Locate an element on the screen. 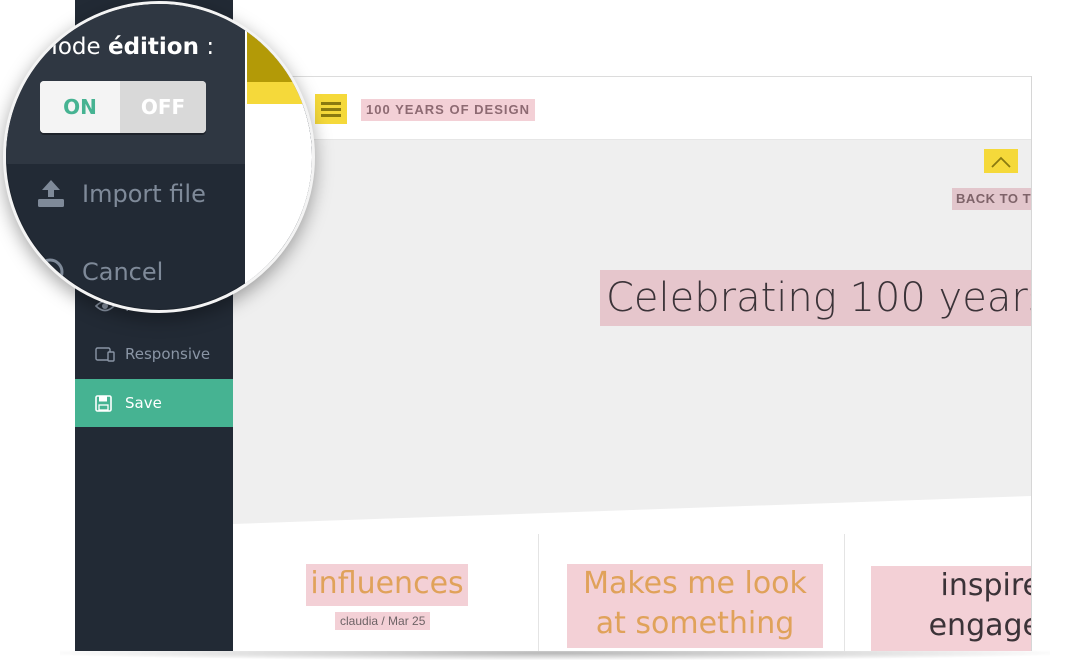 This screenshot has height=666, width=1072. save-button: Save is located at coordinates (154, 403).